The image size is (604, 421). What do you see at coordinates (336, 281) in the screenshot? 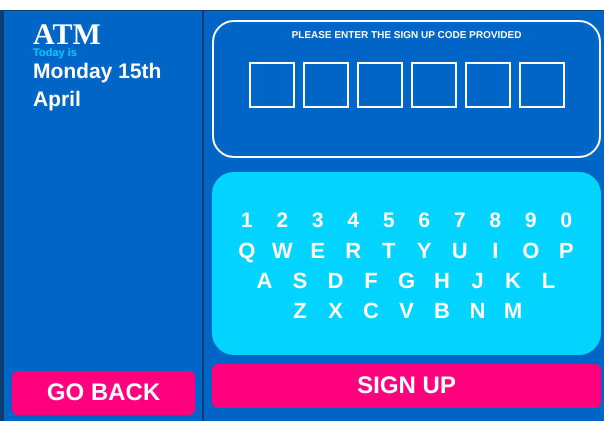
I see `keyboard-key: D` at bounding box center [336, 281].